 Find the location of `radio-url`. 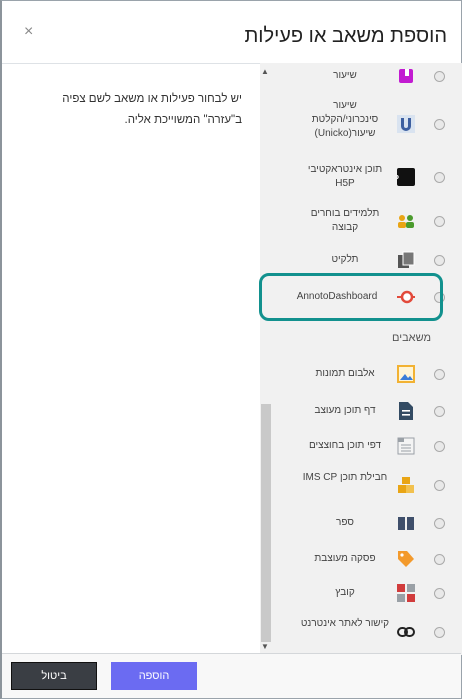

radio-url is located at coordinates (439, 632).